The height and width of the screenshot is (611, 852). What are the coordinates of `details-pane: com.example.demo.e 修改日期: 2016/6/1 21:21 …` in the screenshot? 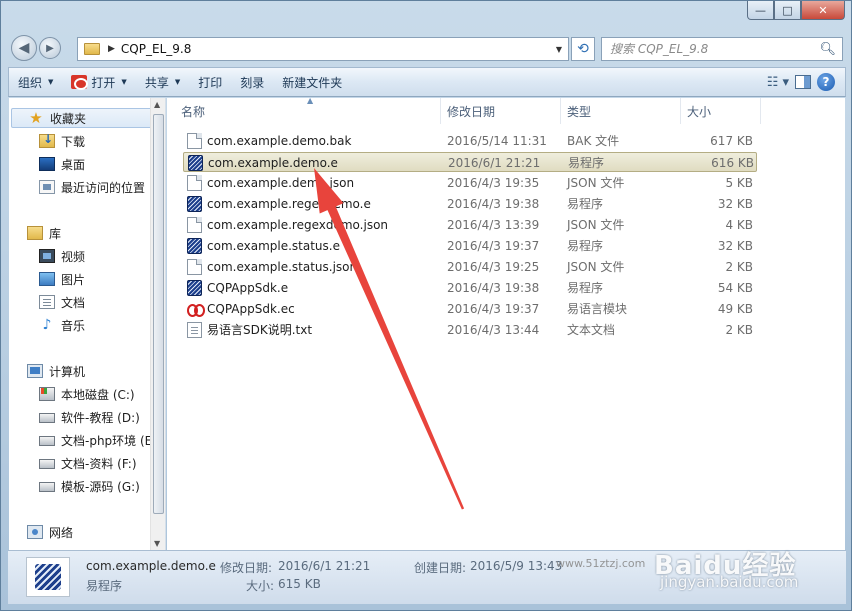 It's located at (427, 577).